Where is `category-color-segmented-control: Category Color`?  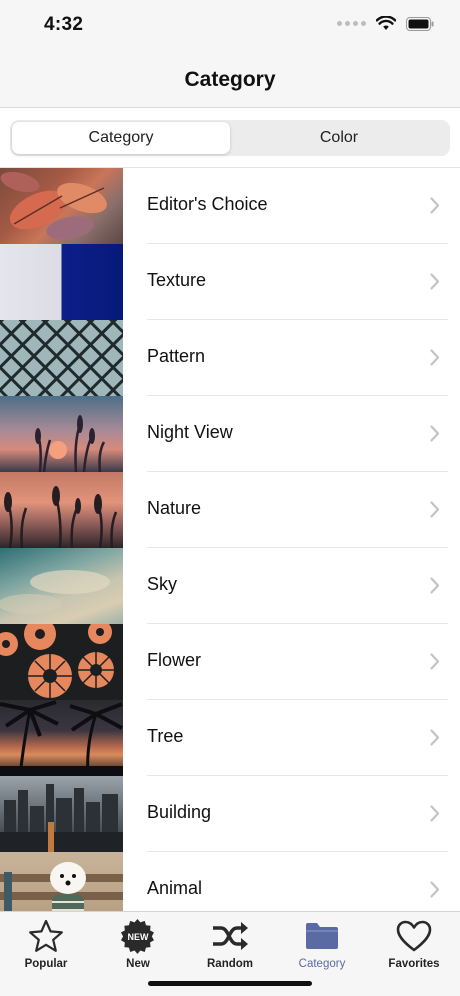 category-color-segmented-control: Category Color is located at coordinates (230, 138).